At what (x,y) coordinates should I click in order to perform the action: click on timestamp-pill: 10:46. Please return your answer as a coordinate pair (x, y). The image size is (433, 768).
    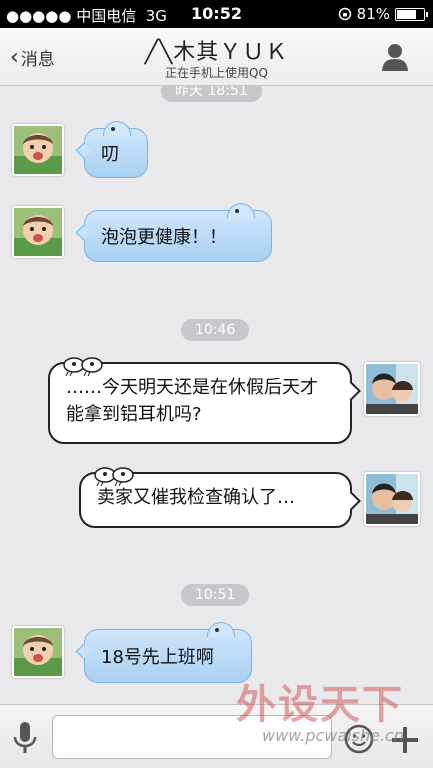
    Looking at the image, I should click on (215, 330).